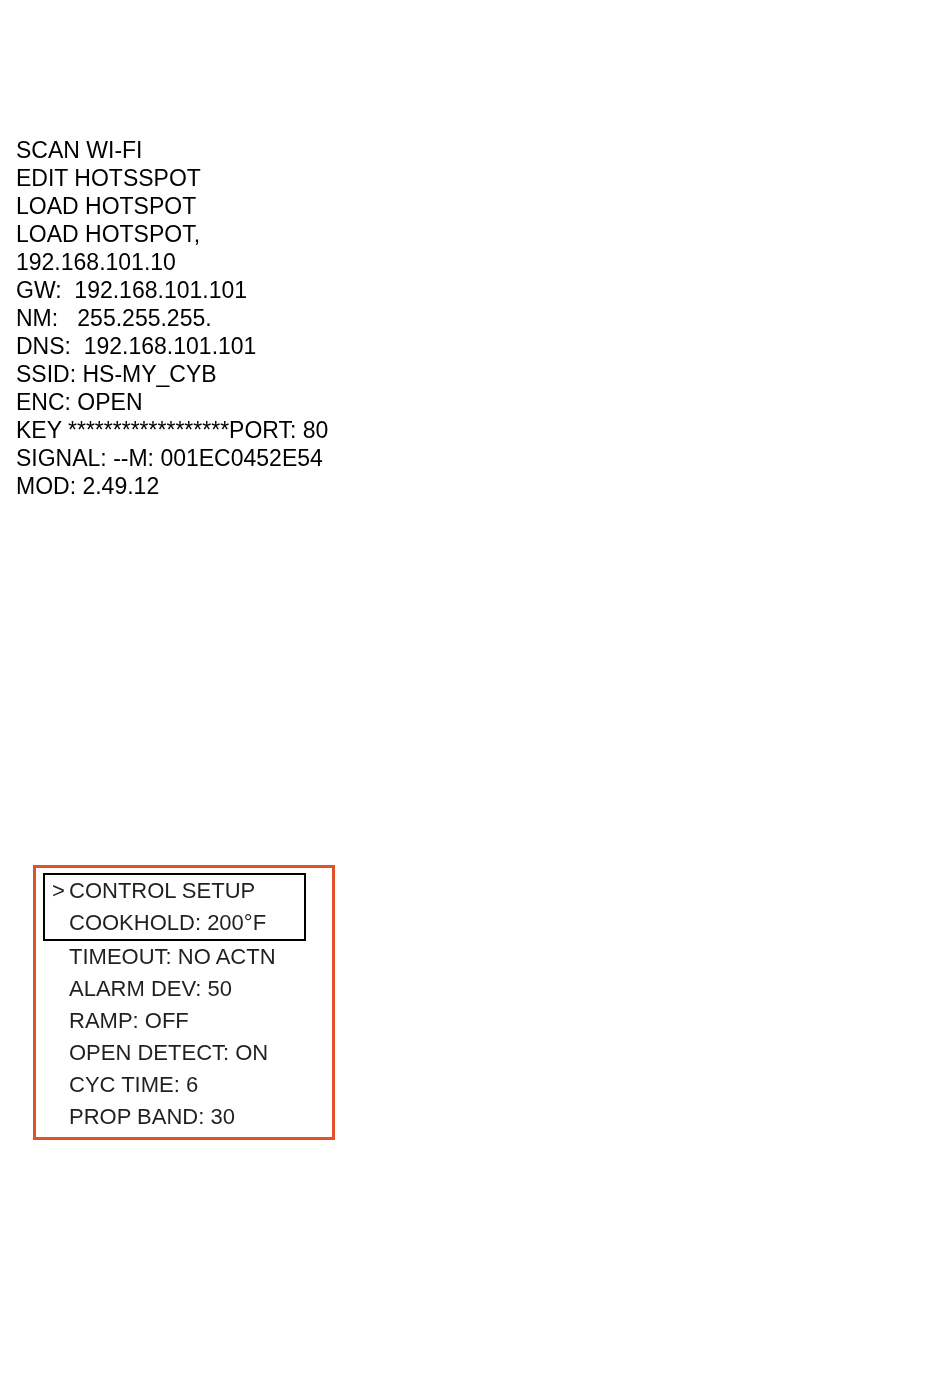  Describe the element at coordinates (108, 178) in the screenshot. I see `screen-text-line: EDIT HOTSSPOT` at that location.